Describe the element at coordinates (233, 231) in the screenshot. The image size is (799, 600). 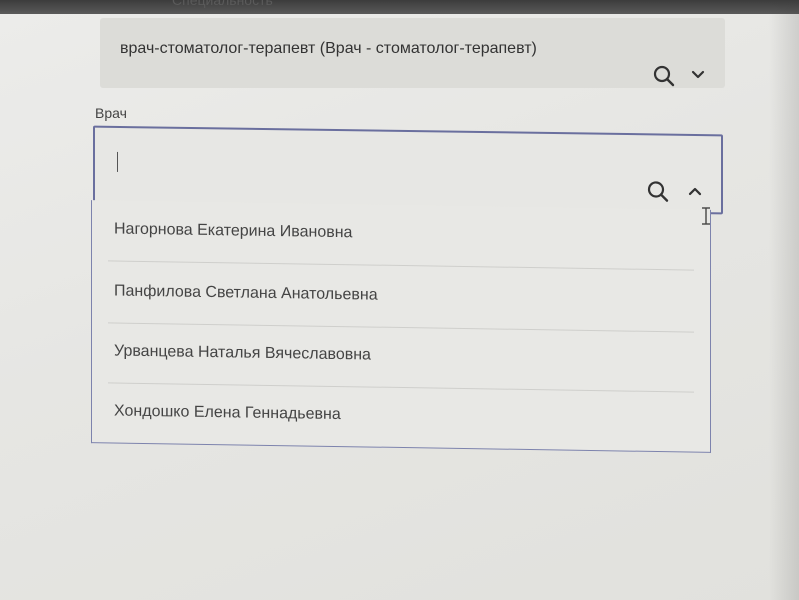
I see `option-label: Нагорнова Екатерина Ивановна` at that location.